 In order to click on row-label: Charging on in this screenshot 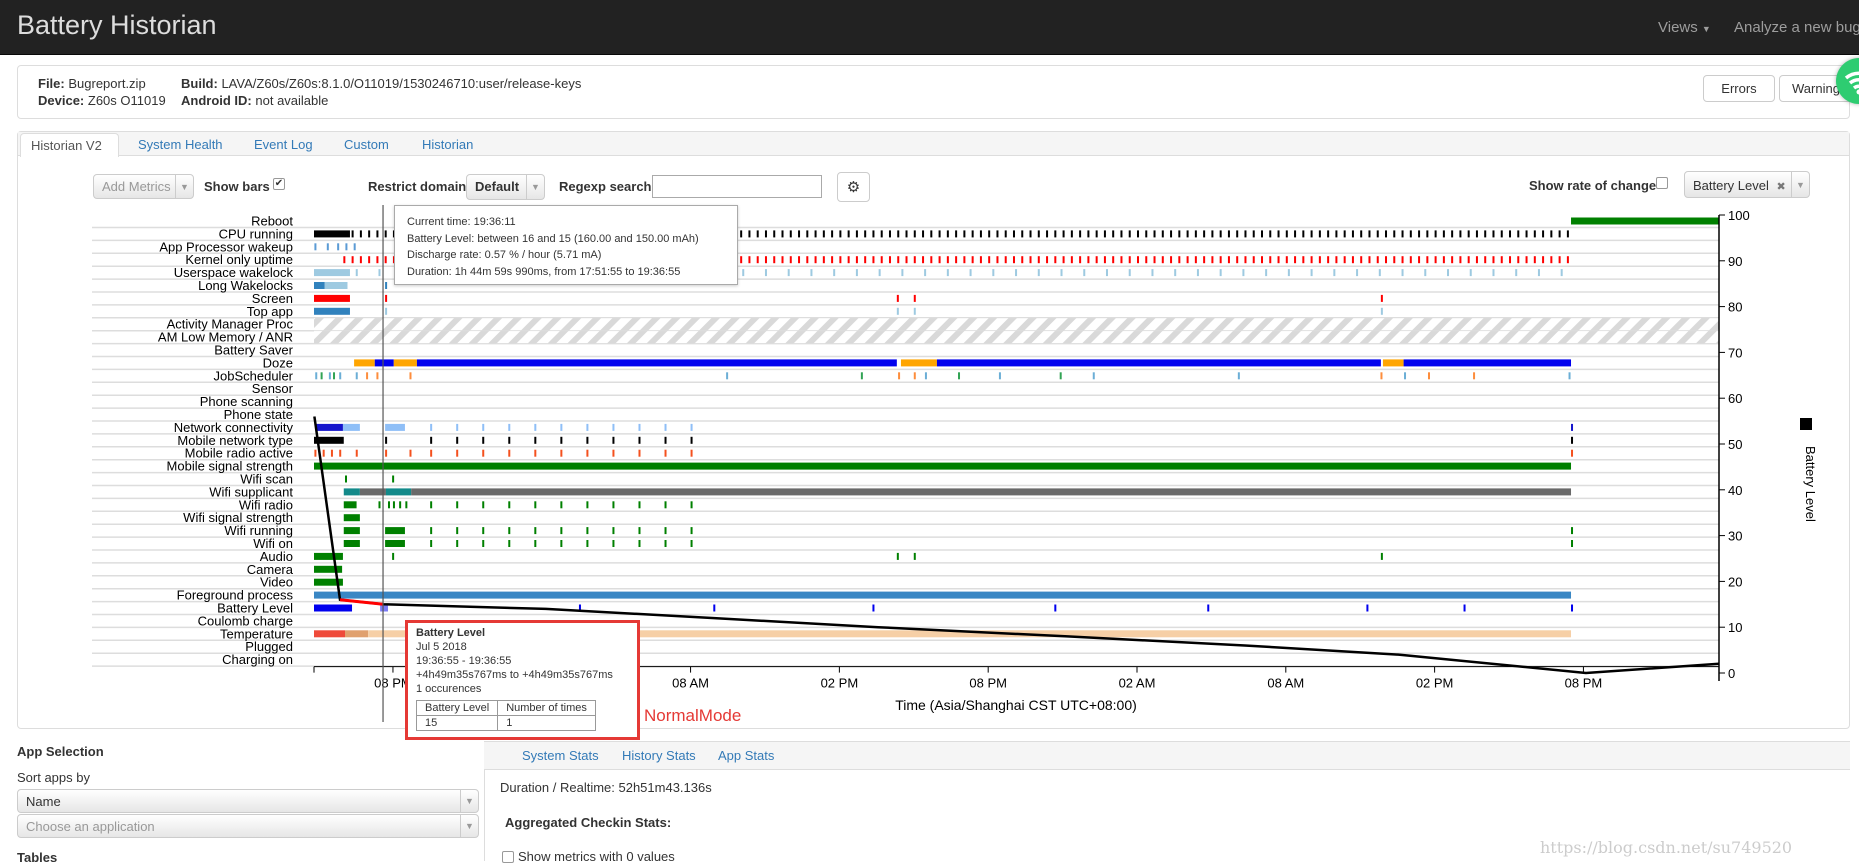, I will do `click(257, 659)`.